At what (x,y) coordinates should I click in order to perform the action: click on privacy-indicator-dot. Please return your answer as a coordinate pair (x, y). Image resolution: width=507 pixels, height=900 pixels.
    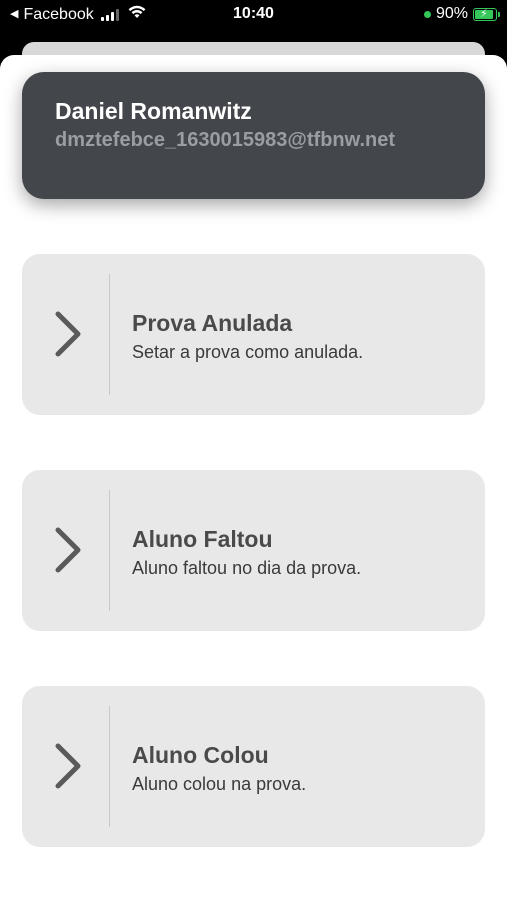
    Looking at the image, I should click on (427, 14).